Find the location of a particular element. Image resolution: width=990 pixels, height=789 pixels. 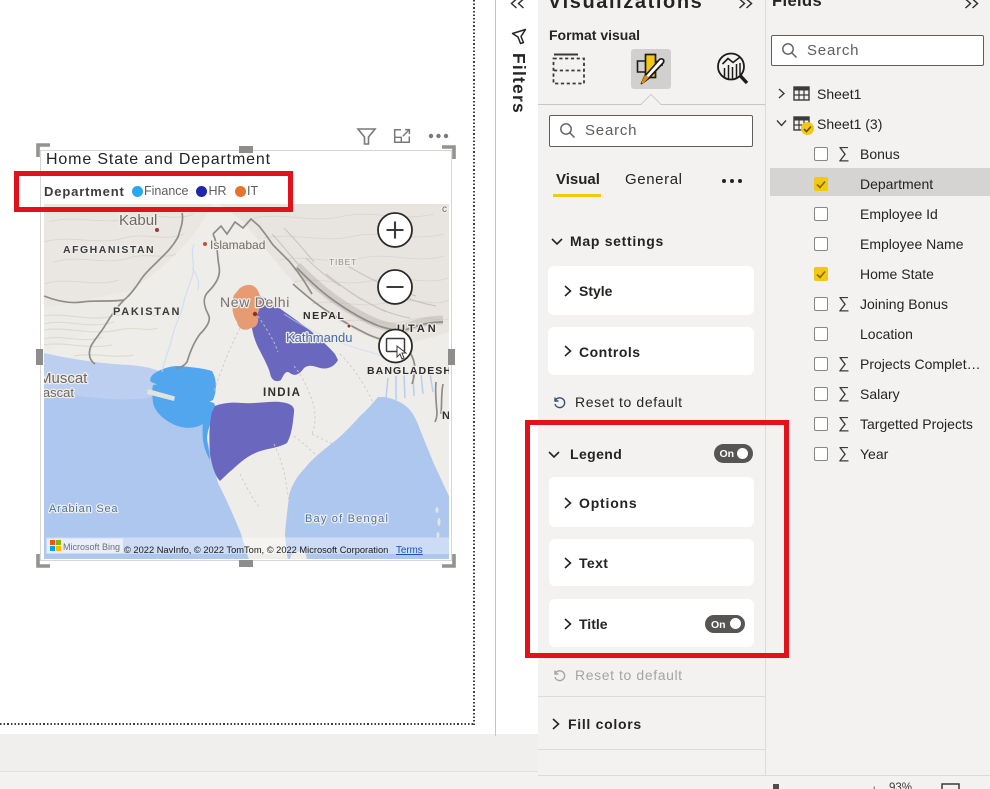

svg-text: Kabul is located at coordinates (138, 220).